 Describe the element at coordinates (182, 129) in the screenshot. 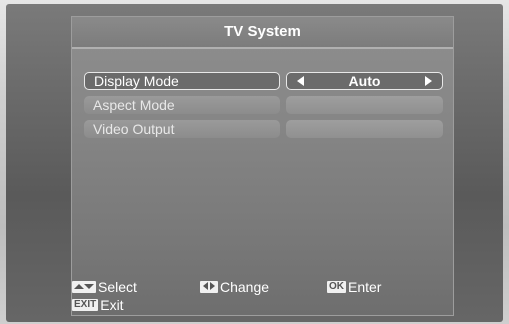

I see `menu-item-label: Video Output` at that location.